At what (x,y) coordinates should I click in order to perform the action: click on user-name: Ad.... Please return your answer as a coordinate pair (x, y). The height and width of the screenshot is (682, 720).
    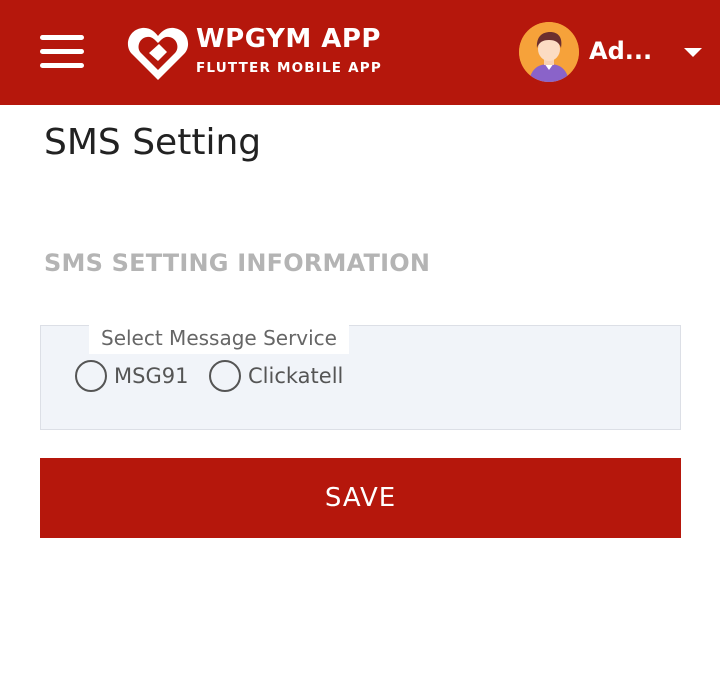
    Looking at the image, I should click on (620, 51).